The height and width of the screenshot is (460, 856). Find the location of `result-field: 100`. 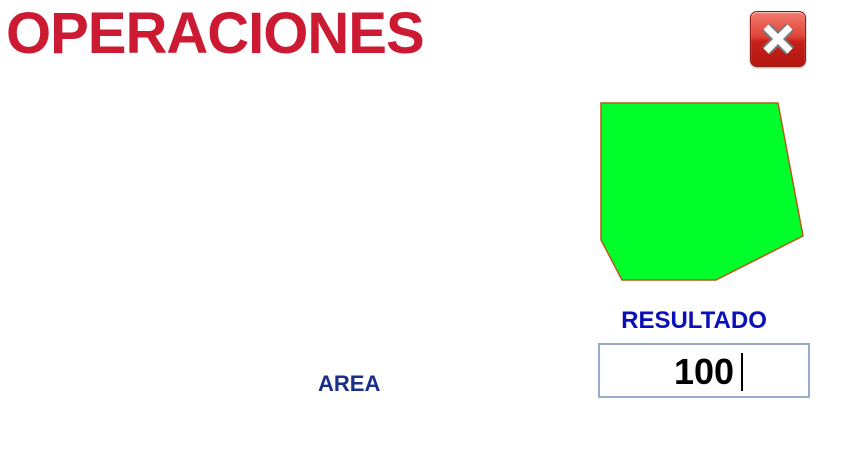

result-field: 100 is located at coordinates (704, 370).